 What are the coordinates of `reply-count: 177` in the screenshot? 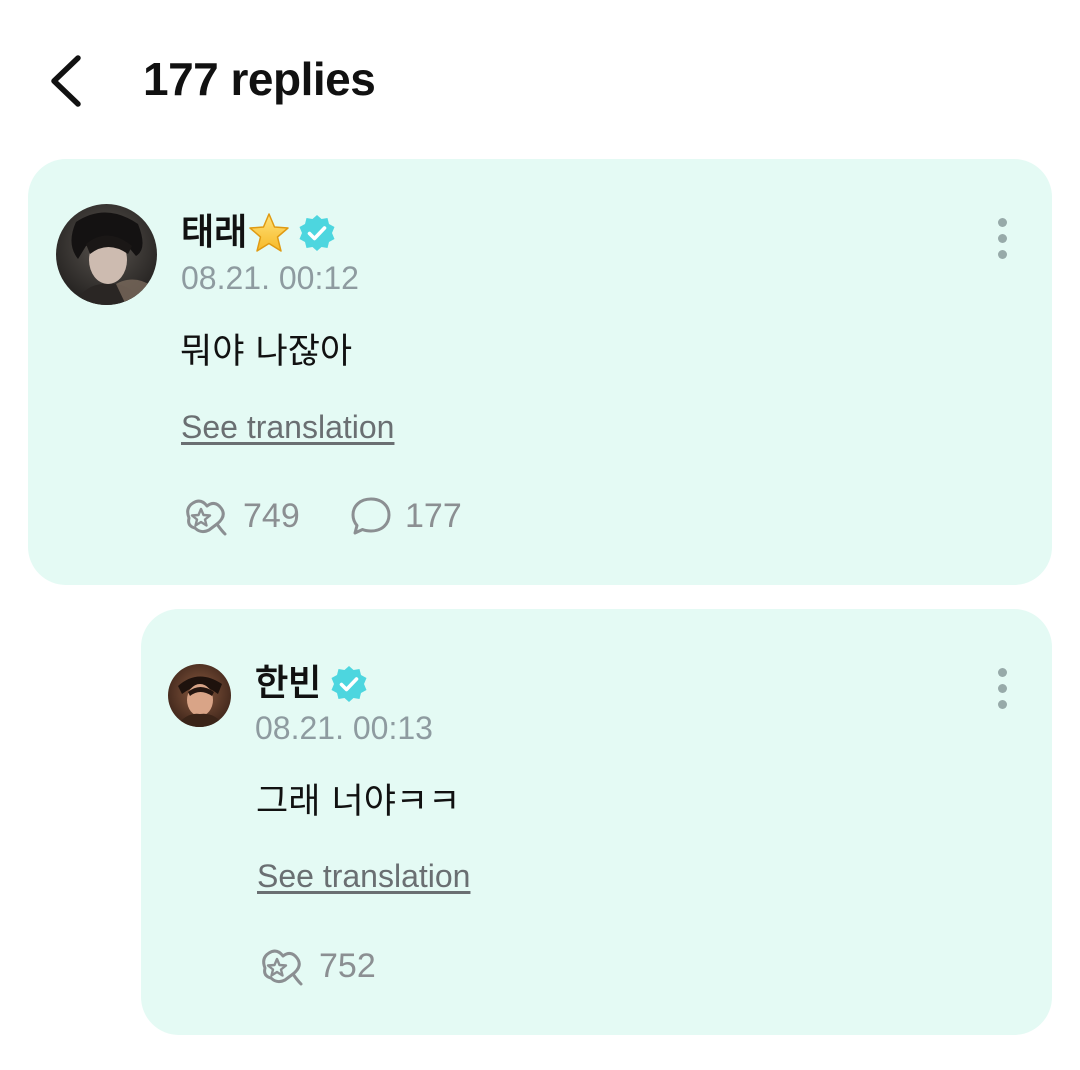 It's located at (433, 515).